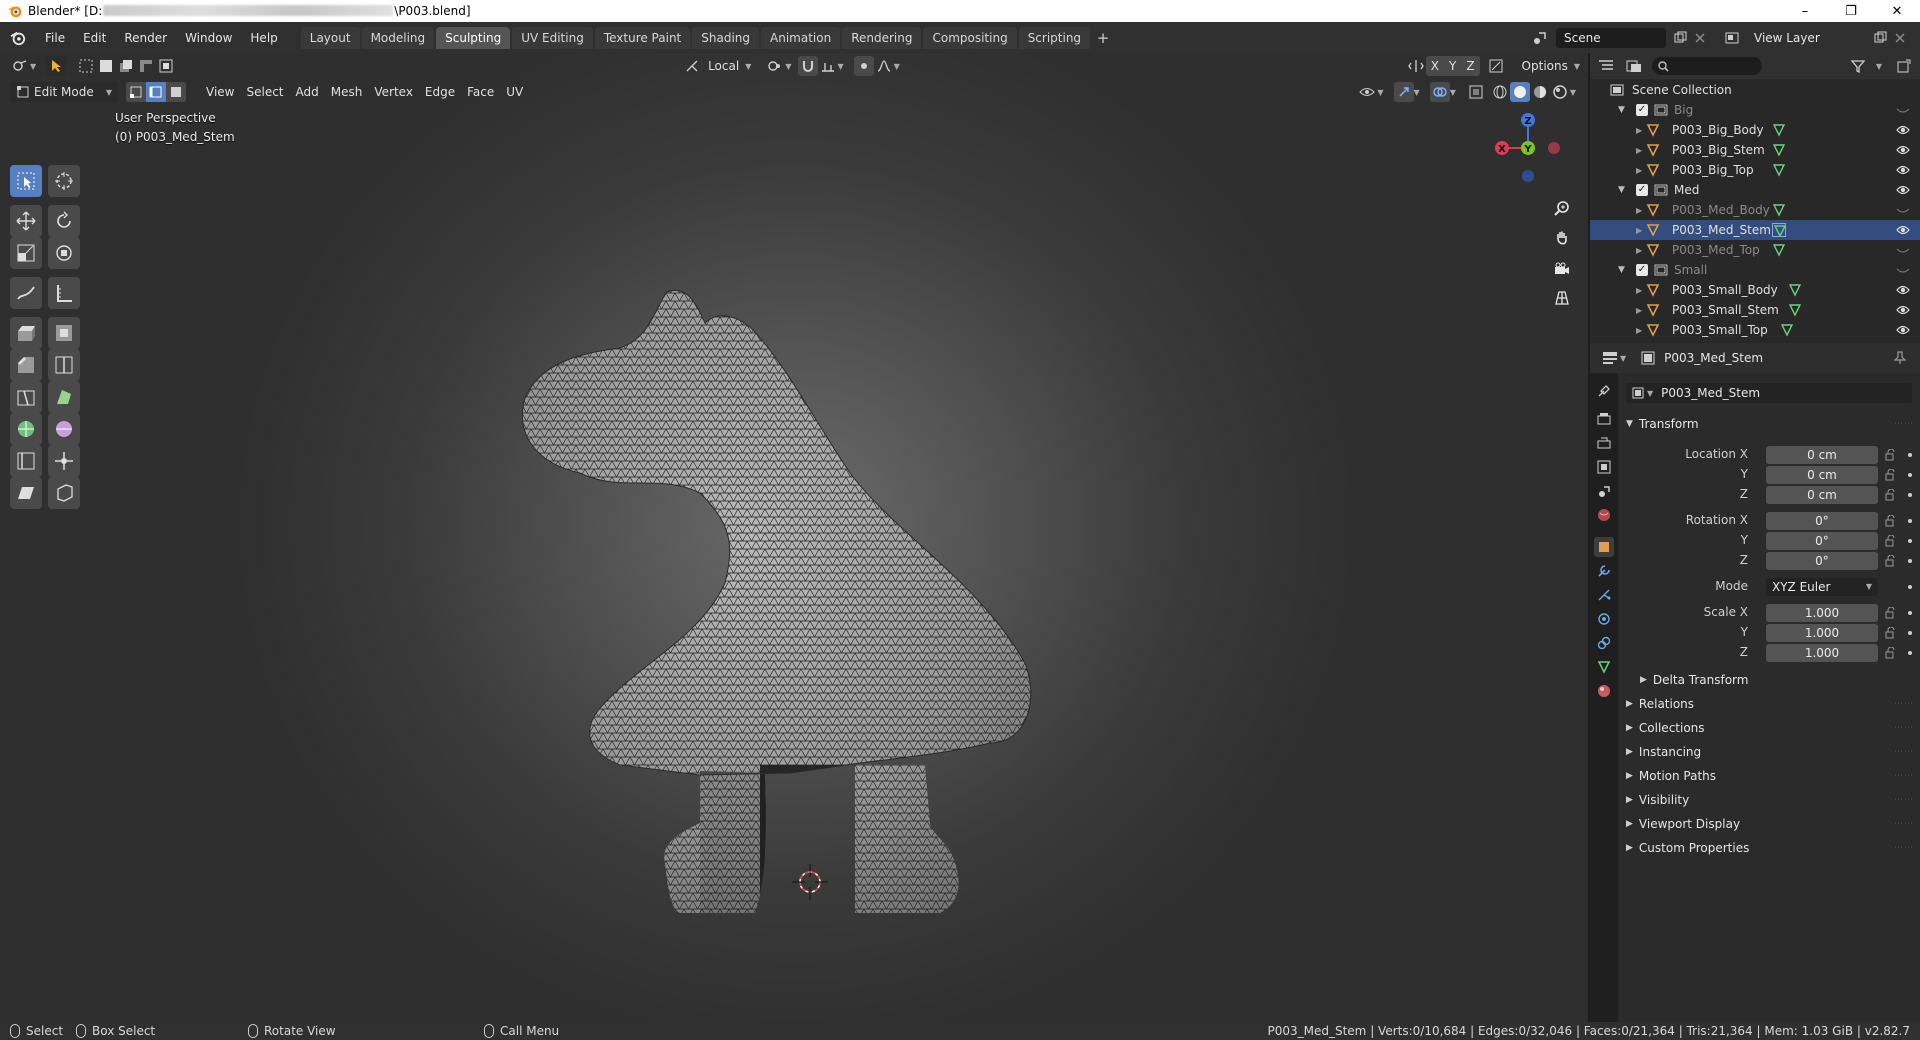 This screenshot has height=1040, width=1920. What do you see at coordinates (807, 66) in the screenshot?
I see `snap-toggle-icon` at bounding box center [807, 66].